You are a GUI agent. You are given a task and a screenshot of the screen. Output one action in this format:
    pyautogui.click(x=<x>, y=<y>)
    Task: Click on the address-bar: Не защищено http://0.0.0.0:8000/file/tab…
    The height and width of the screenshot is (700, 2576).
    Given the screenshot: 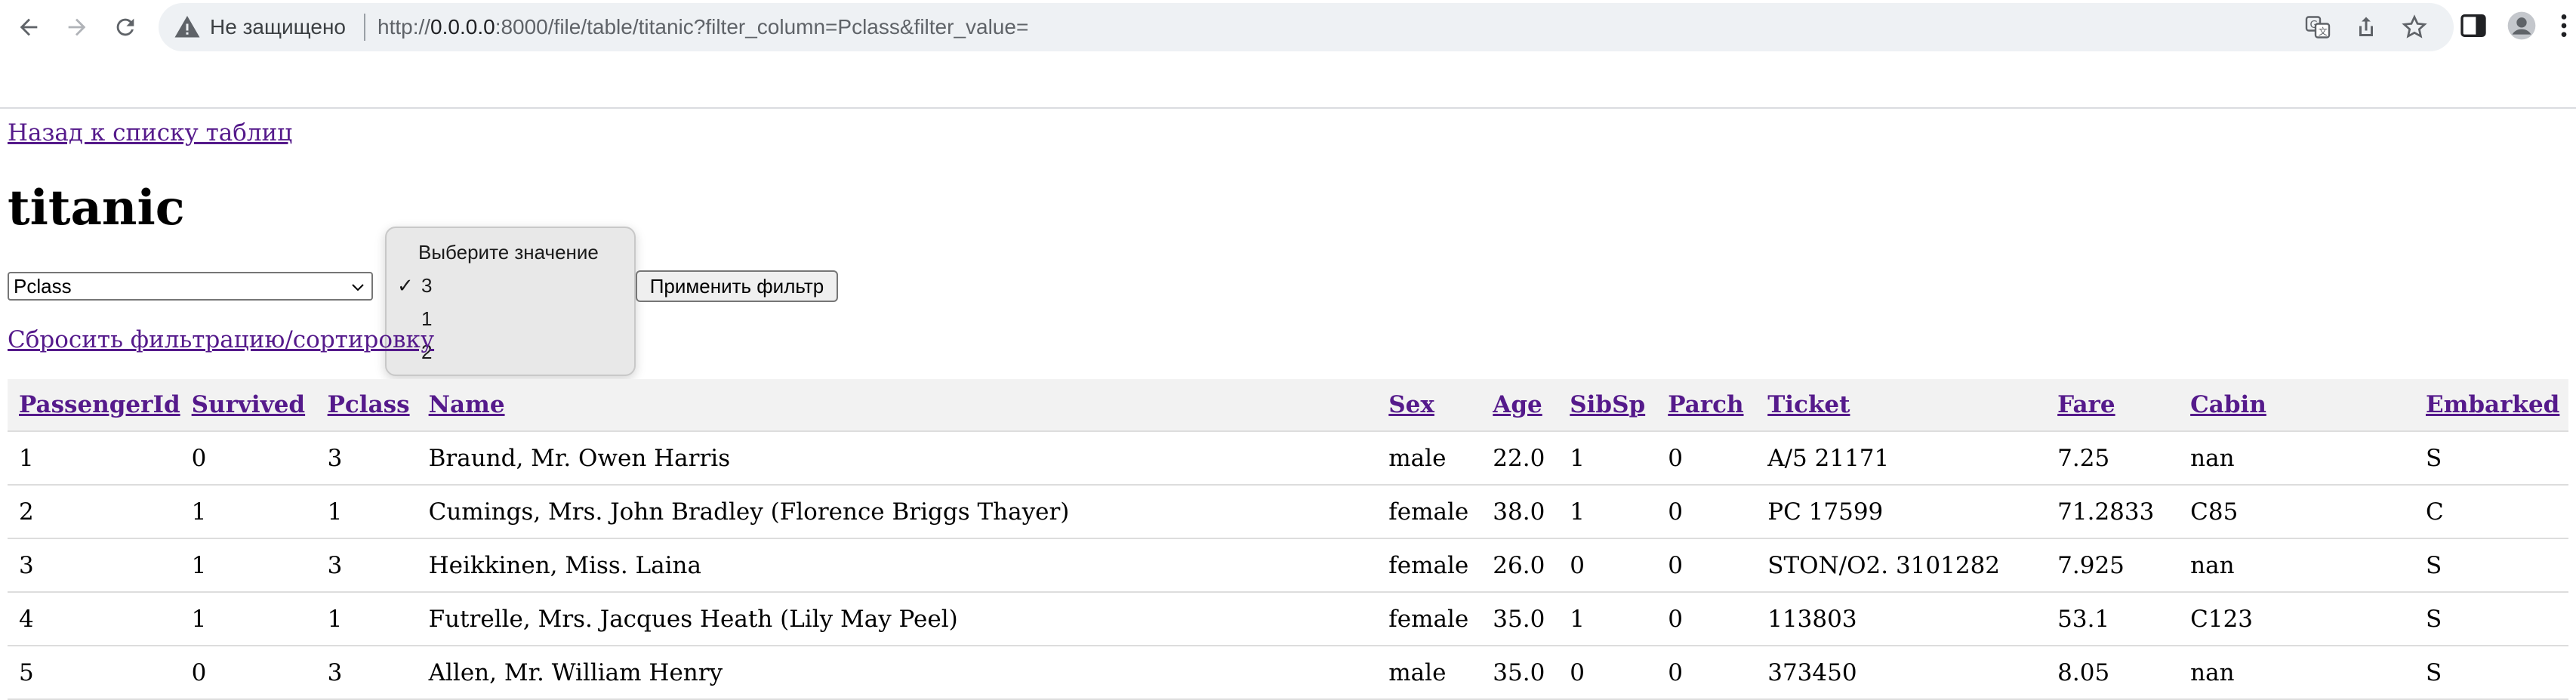 What is the action you would take?
    pyautogui.click(x=1306, y=27)
    